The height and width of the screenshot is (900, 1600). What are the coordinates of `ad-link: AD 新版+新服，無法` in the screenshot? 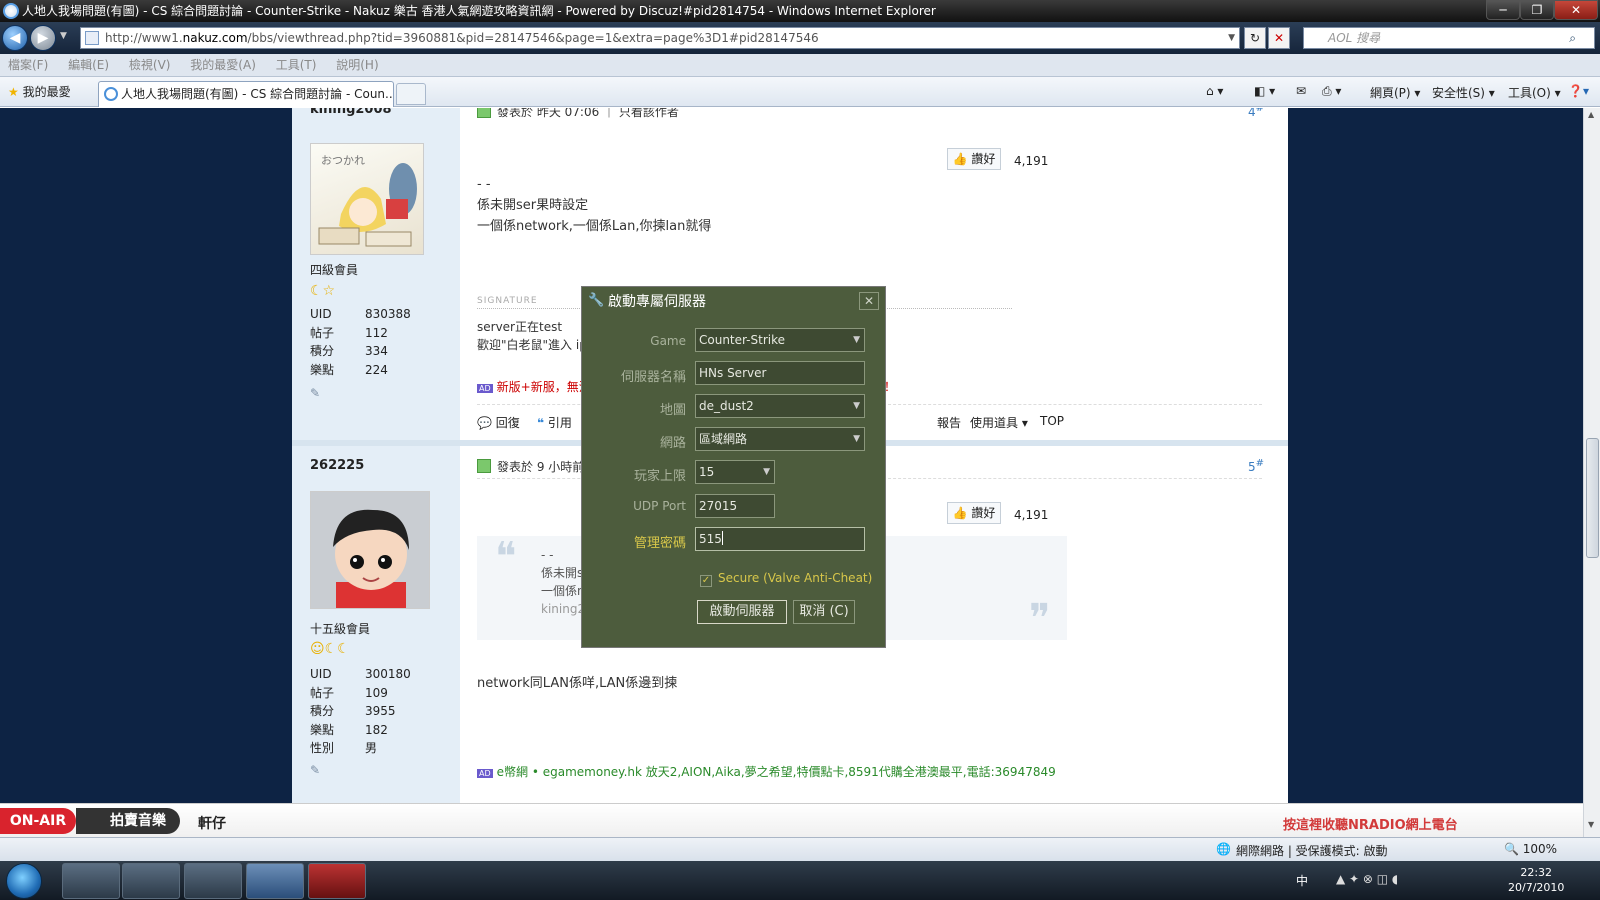 It's located at (534, 386).